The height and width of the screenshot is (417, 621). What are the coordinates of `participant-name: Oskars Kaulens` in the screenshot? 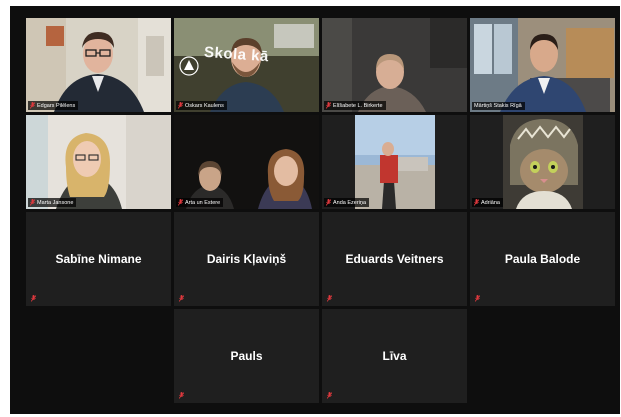 It's located at (204, 105).